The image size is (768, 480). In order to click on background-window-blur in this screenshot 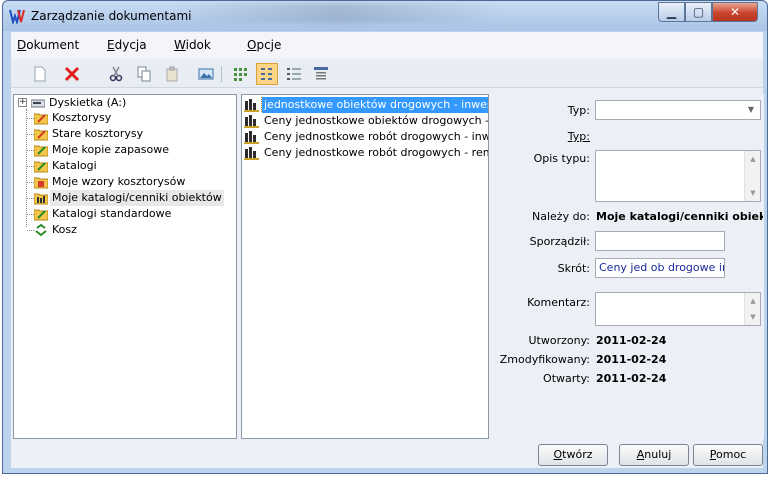, I will do `click(338, 13)`.